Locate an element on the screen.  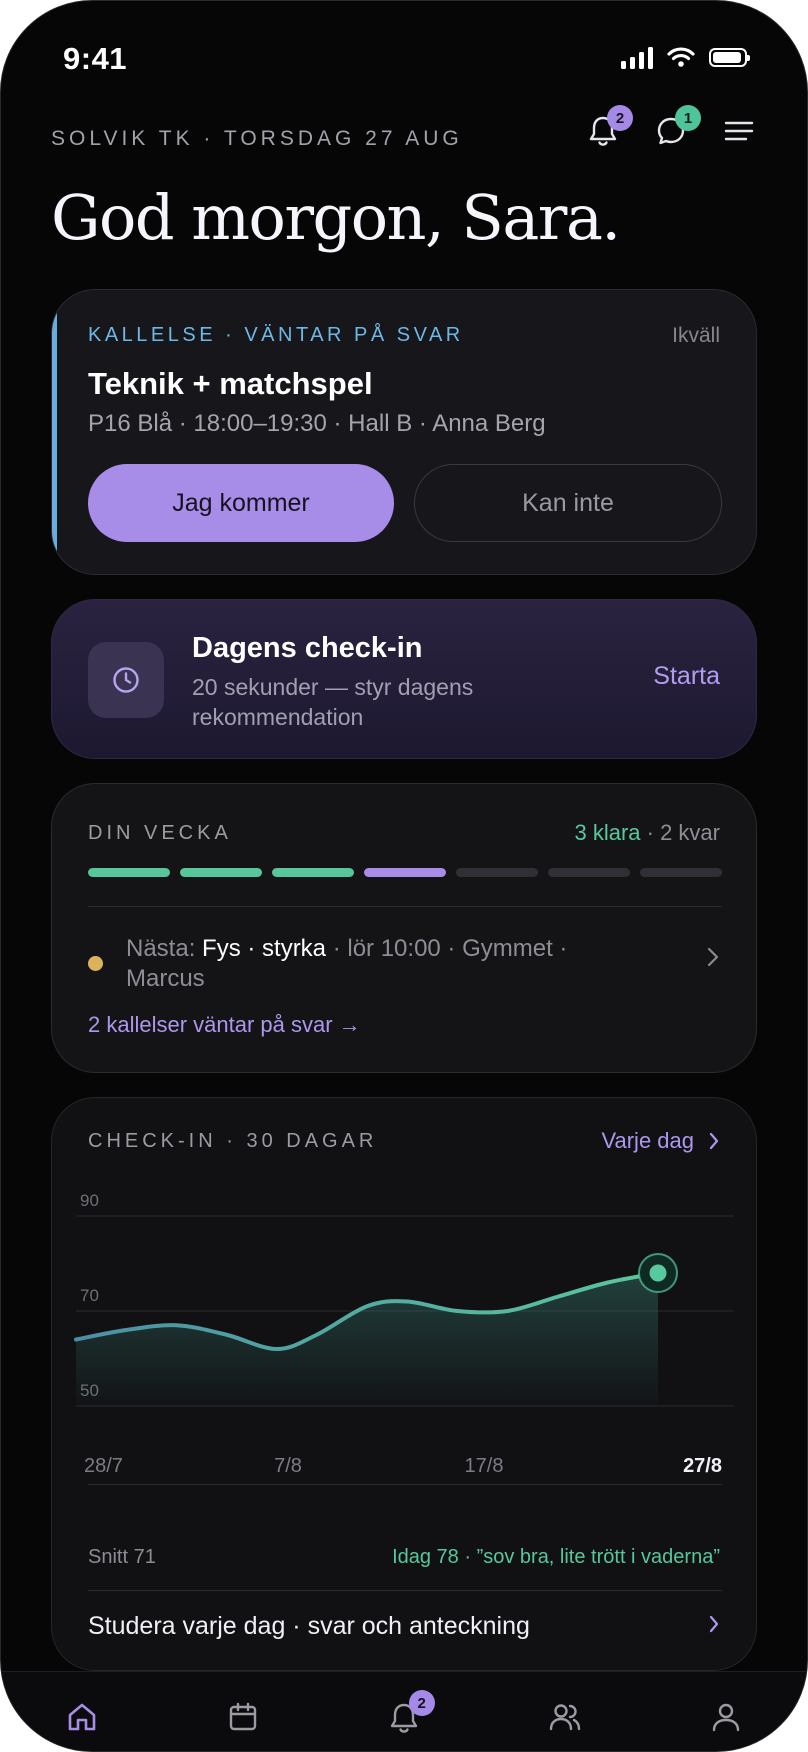
y-tick-label: 90 is located at coordinates (89, 1200).